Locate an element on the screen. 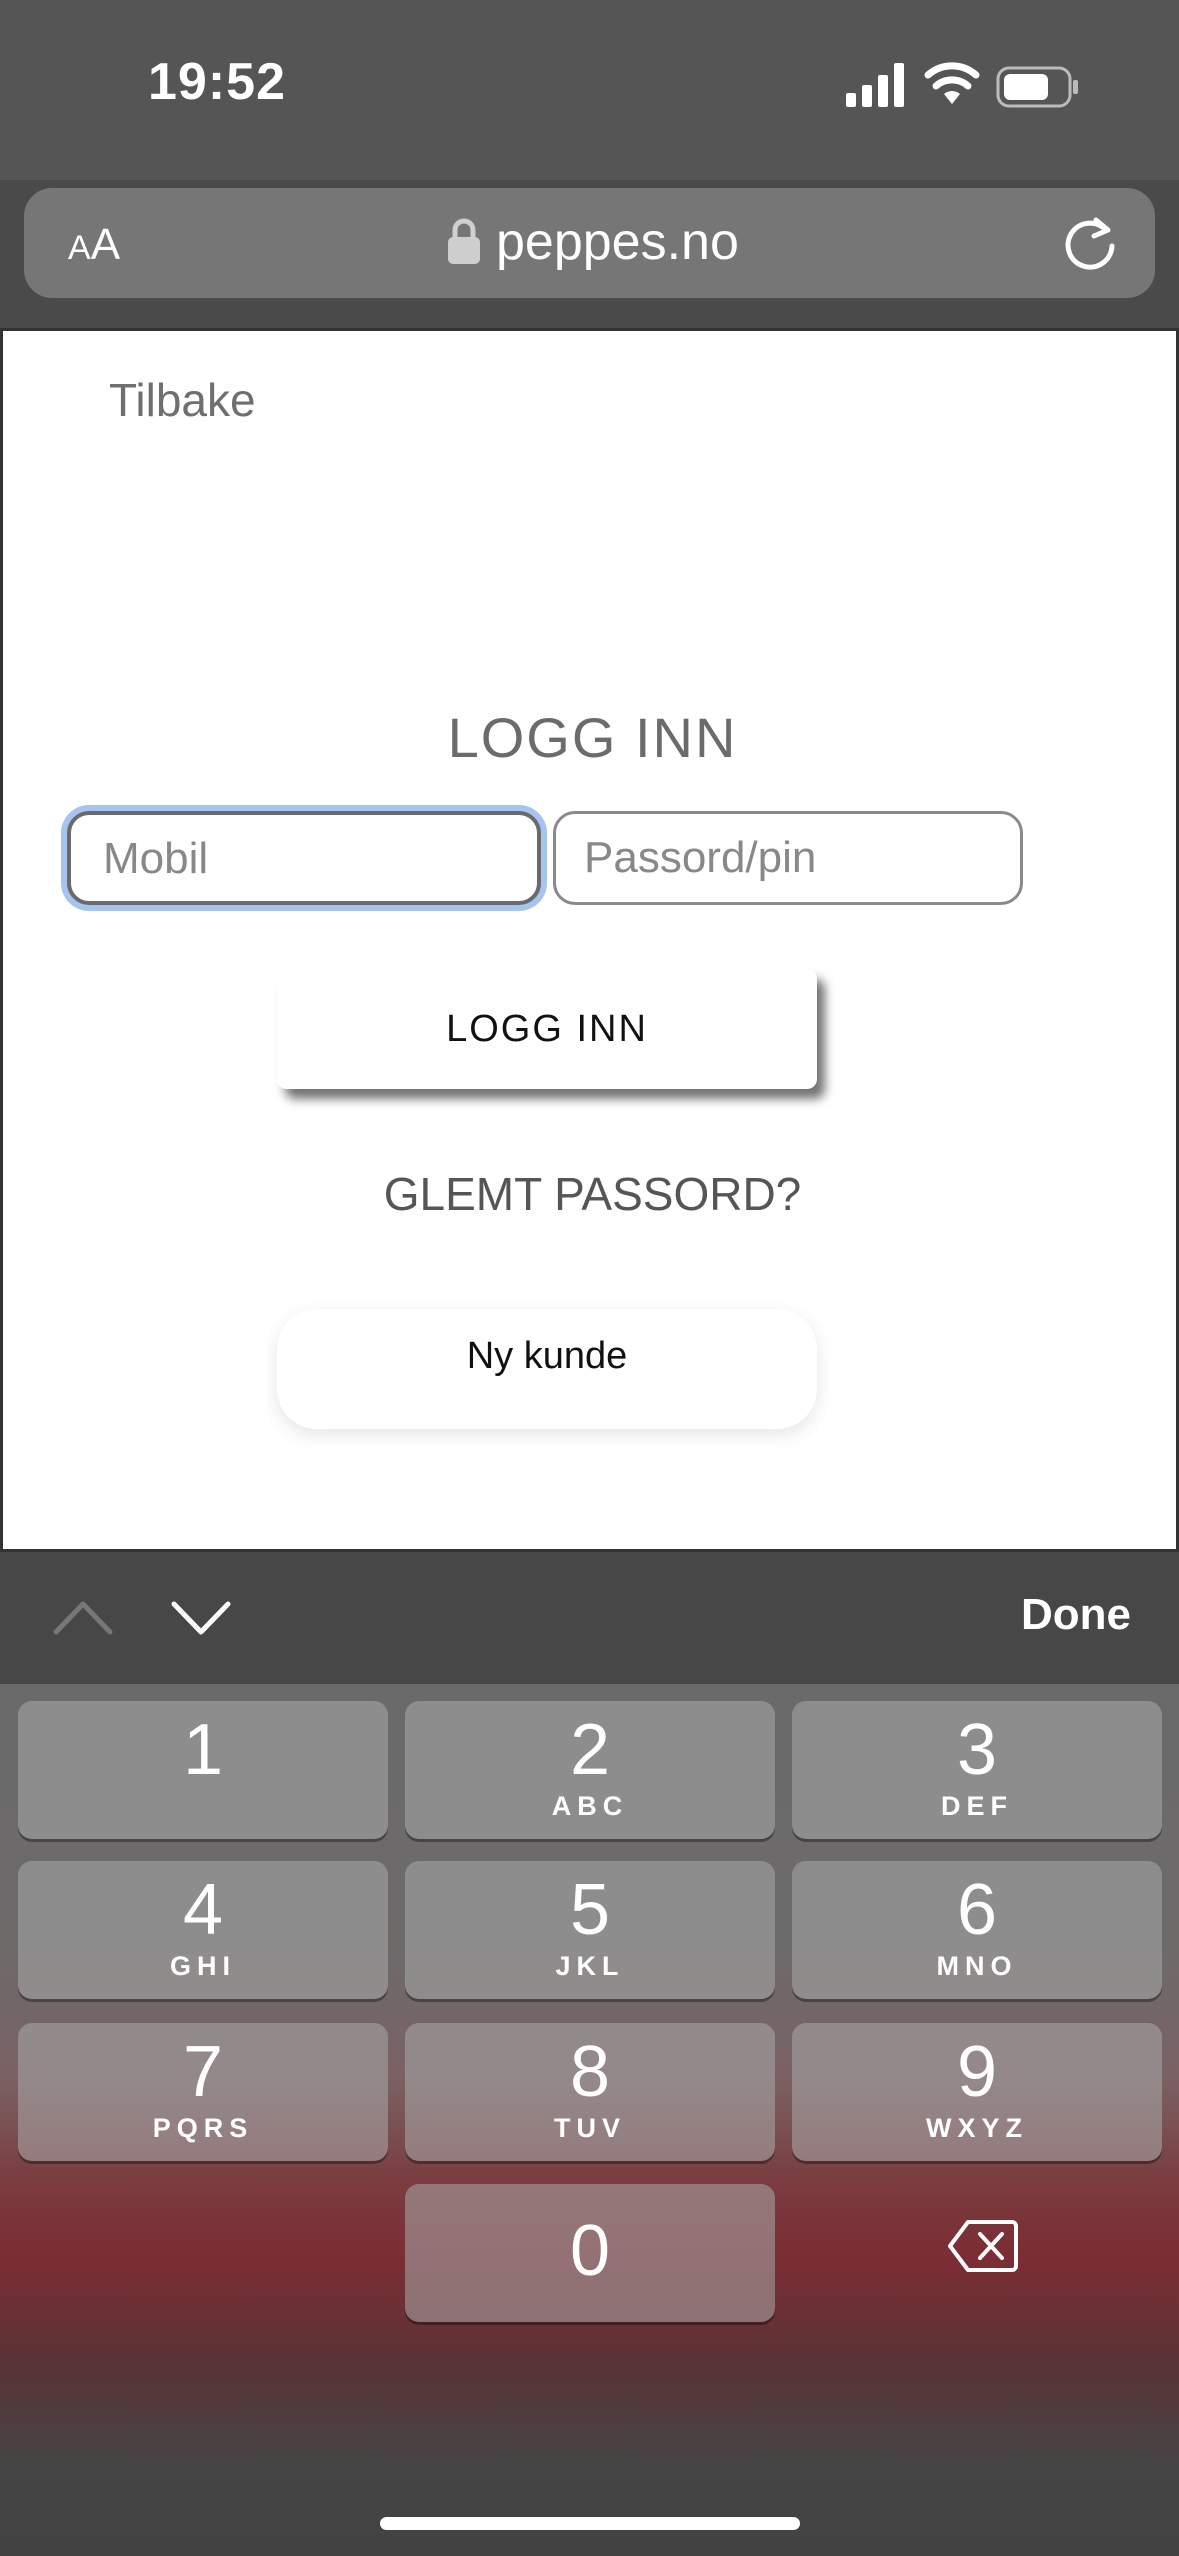 Image resolution: width=1179 pixels, height=2556 pixels. chevron-down-icon is located at coordinates (201, 1617).